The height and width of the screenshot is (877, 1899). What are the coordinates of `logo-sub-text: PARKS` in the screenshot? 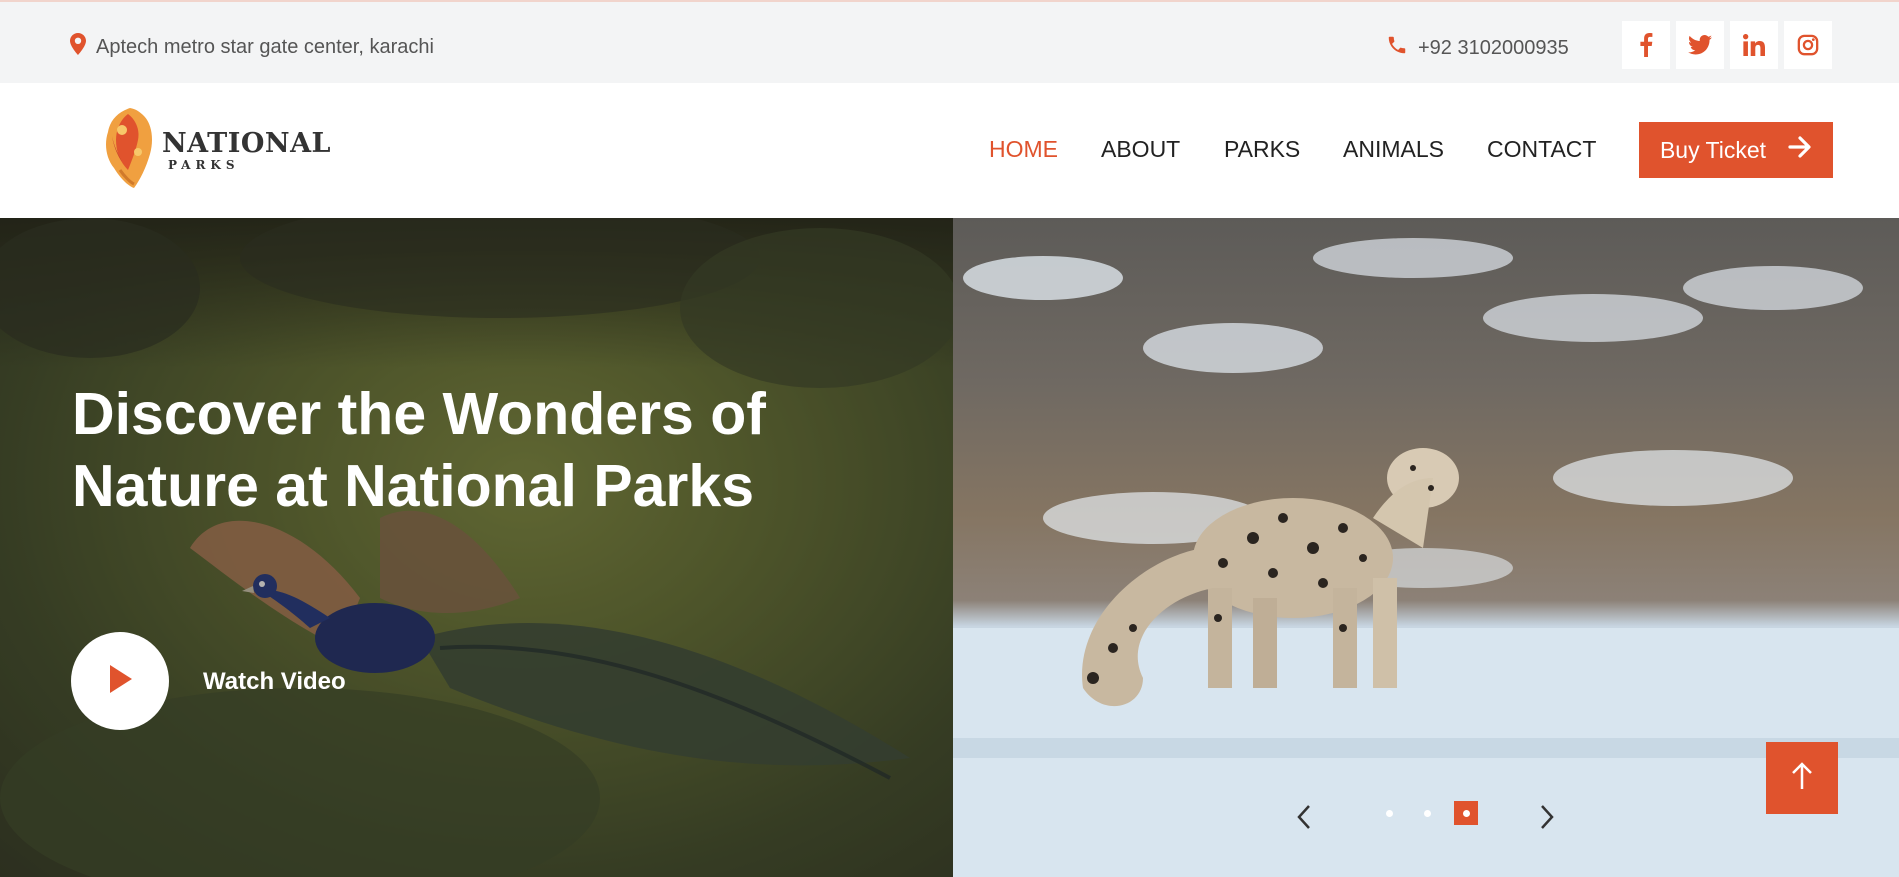 It's located at (204, 165).